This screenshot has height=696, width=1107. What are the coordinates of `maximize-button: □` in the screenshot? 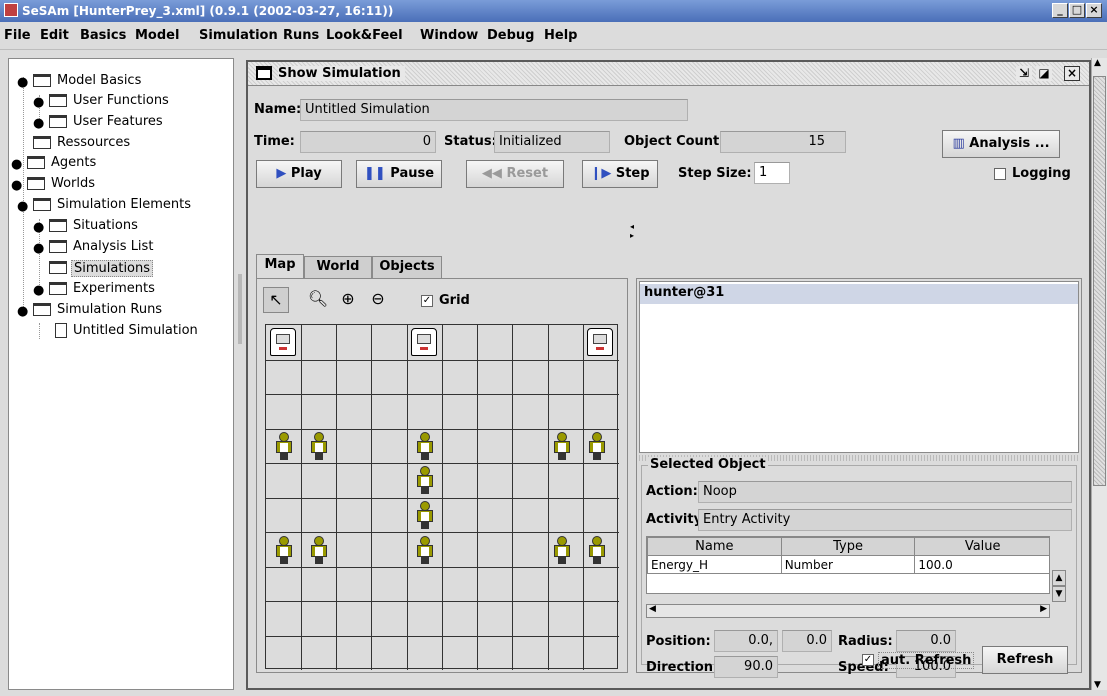 It's located at (1077, 10).